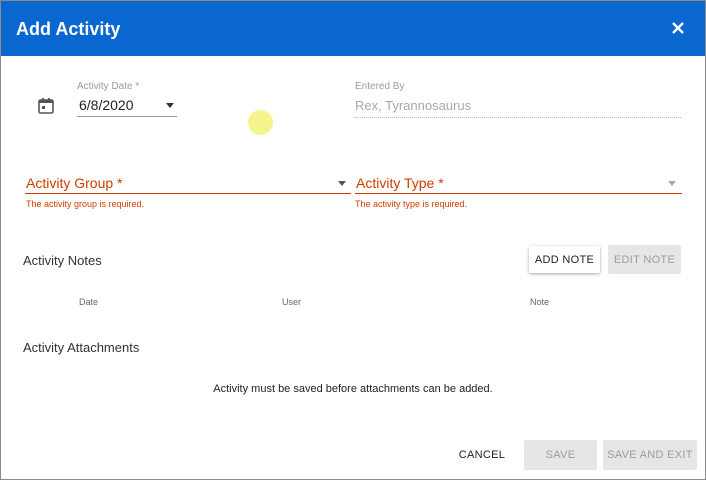  I want to click on dialog-header: Add Activity, so click(353, 28).